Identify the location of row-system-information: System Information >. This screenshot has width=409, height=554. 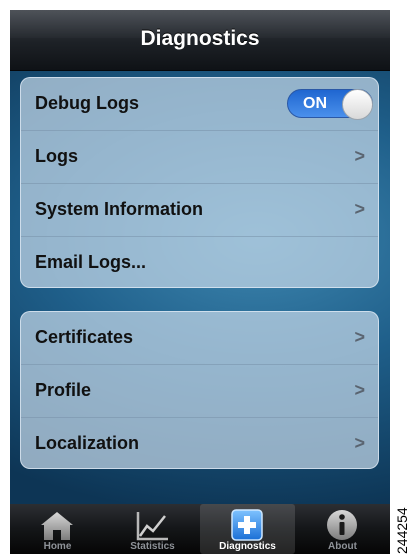
(199, 210).